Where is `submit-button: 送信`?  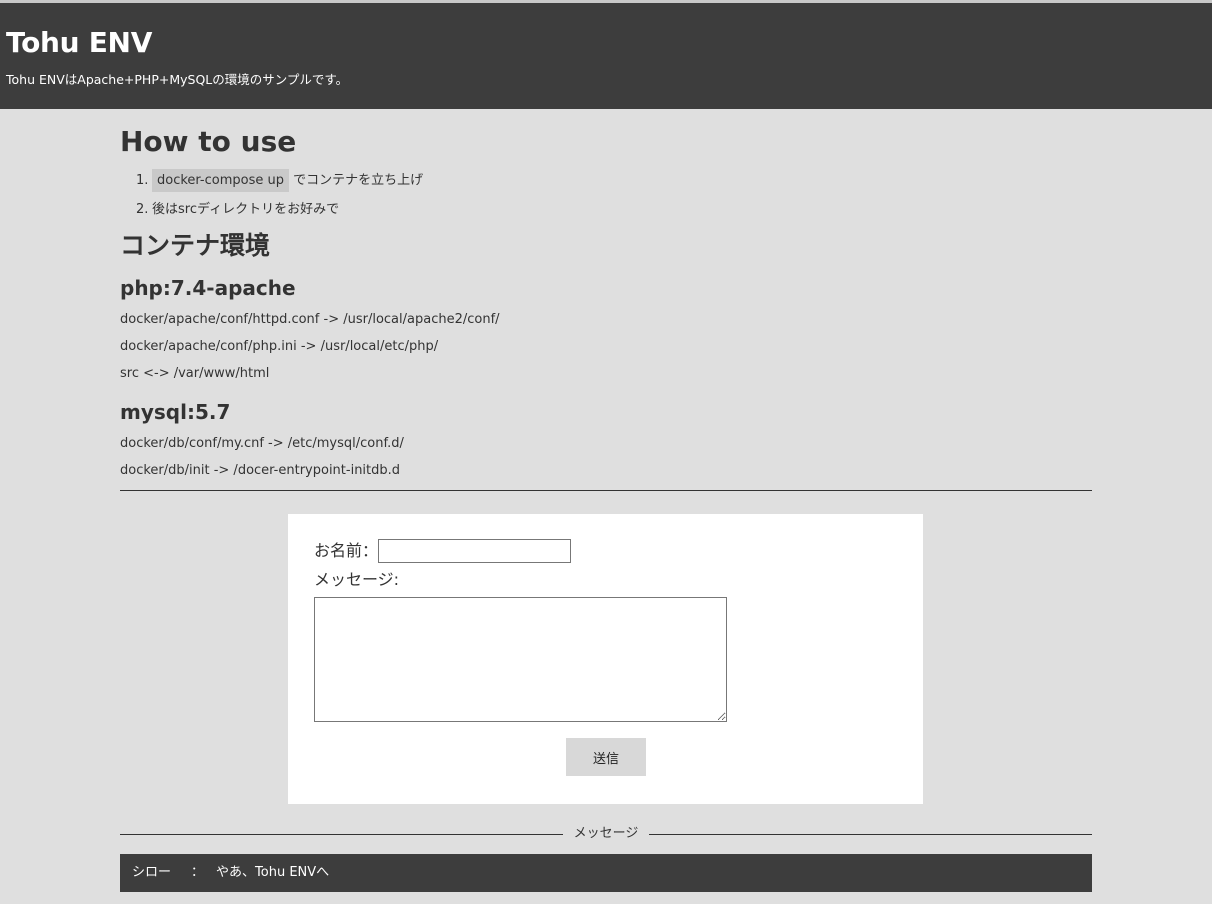 submit-button: 送信 is located at coordinates (606, 757).